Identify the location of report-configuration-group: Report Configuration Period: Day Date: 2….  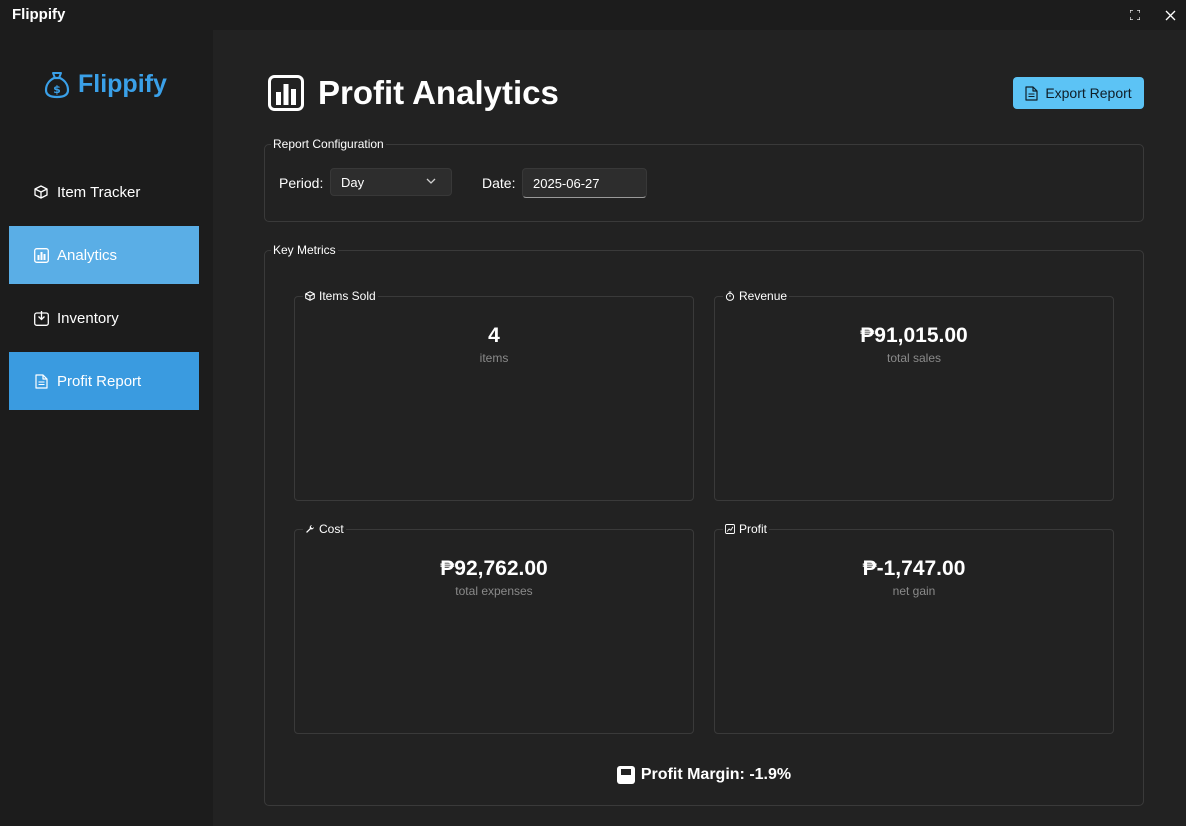
(704, 179).